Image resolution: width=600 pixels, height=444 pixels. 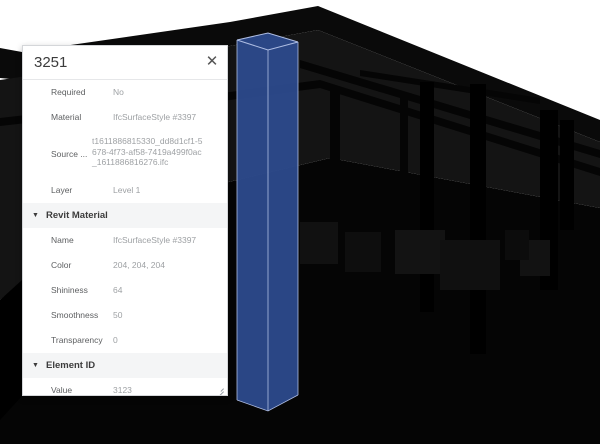 I want to click on property-row-transparency: Transparency 0, so click(x=125, y=340).